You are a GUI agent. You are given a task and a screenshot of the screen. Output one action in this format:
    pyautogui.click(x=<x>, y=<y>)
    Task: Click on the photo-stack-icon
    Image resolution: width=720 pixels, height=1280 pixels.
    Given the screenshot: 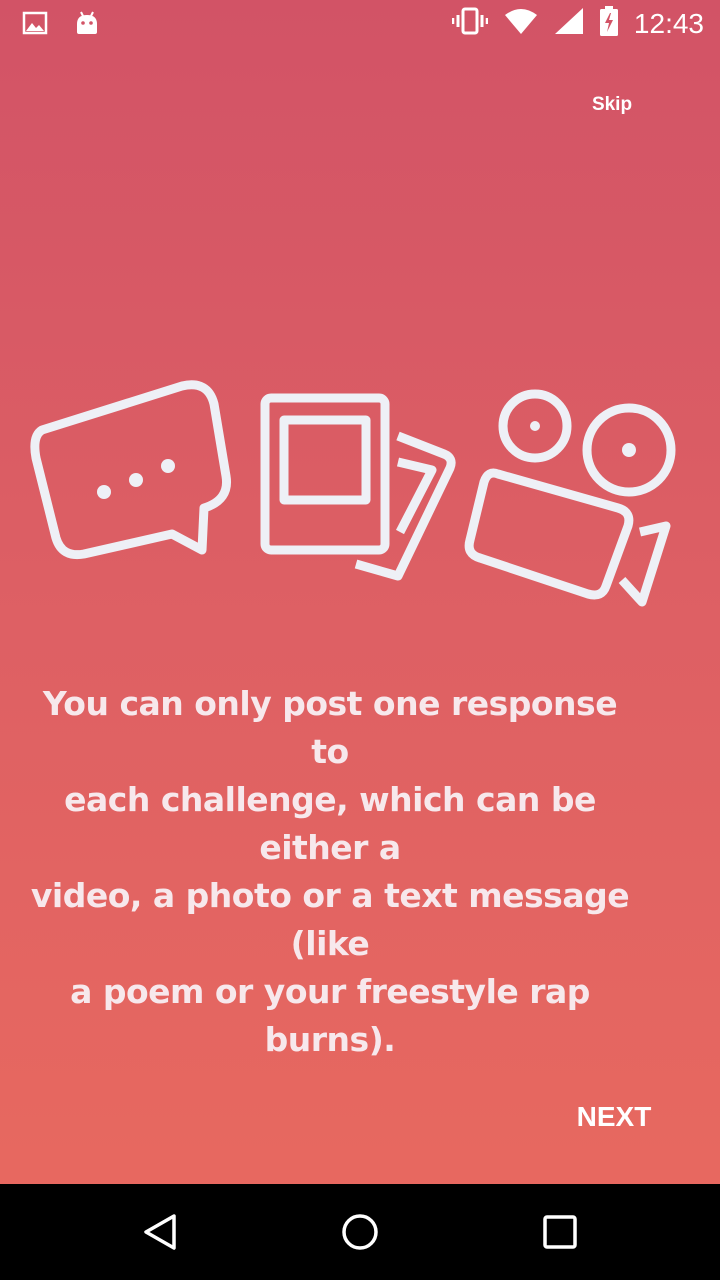 What is the action you would take?
    pyautogui.click(x=358, y=487)
    